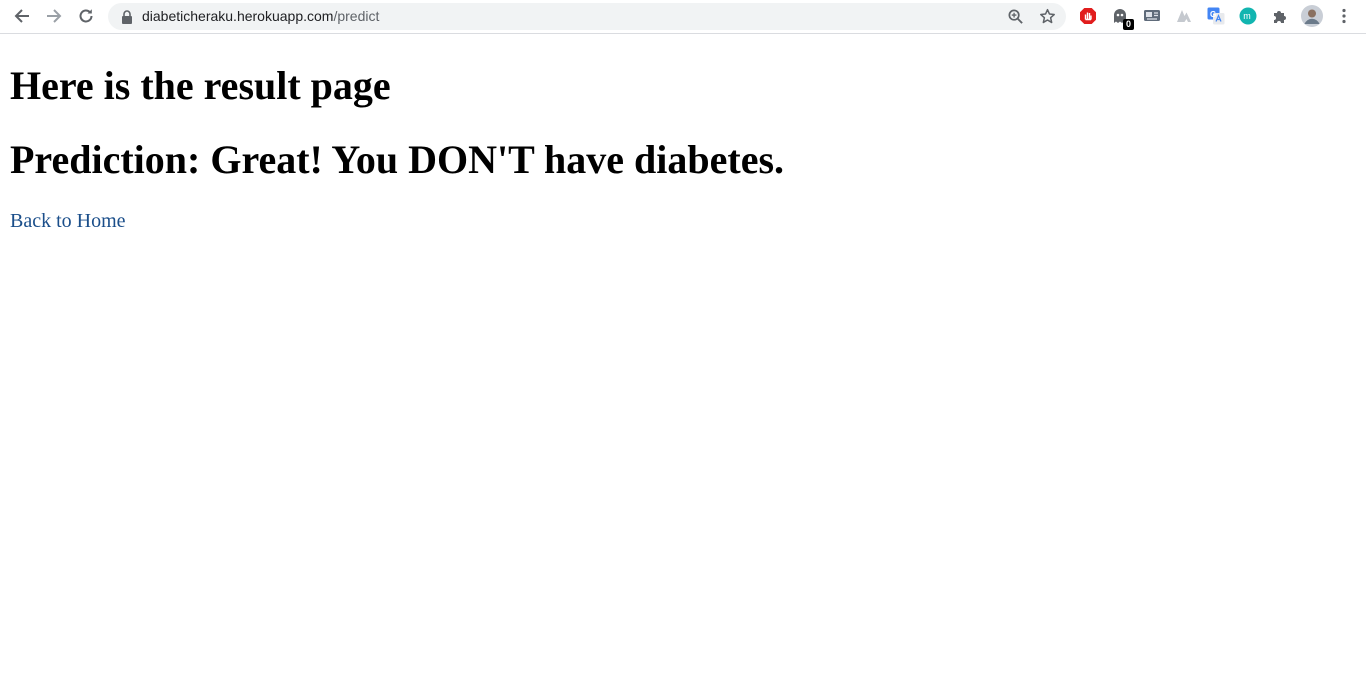 This screenshot has height=684, width=1366. I want to click on puzzle-icon, so click(1280, 17).